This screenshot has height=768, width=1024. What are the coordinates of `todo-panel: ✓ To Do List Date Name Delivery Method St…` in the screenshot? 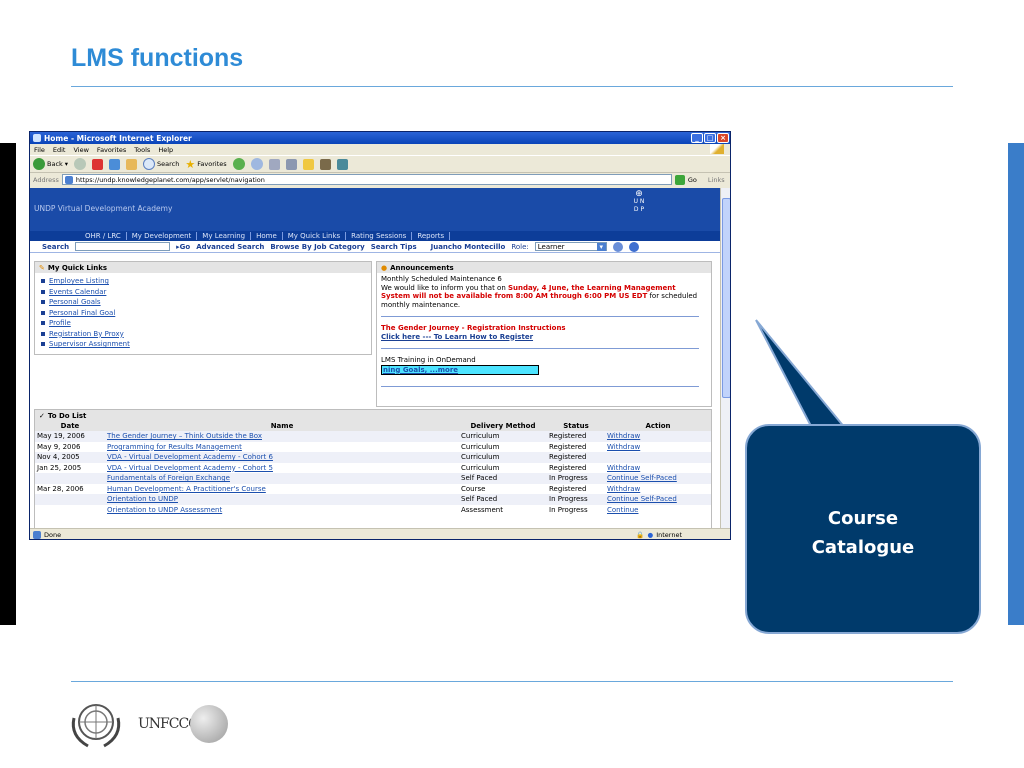 It's located at (373, 468).